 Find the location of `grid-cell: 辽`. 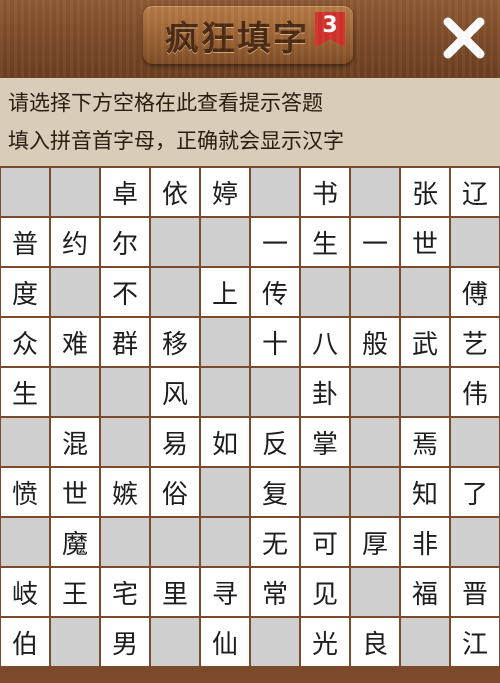

grid-cell: 辽 is located at coordinates (475, 192).